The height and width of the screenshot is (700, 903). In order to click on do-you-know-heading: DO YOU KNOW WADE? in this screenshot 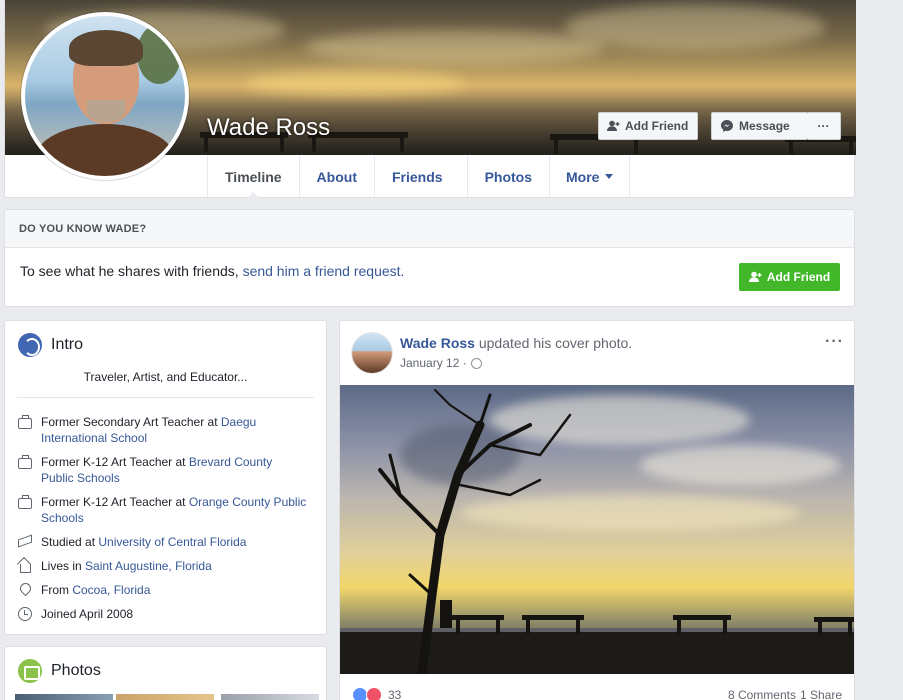, I will do `click(429, 229)`.